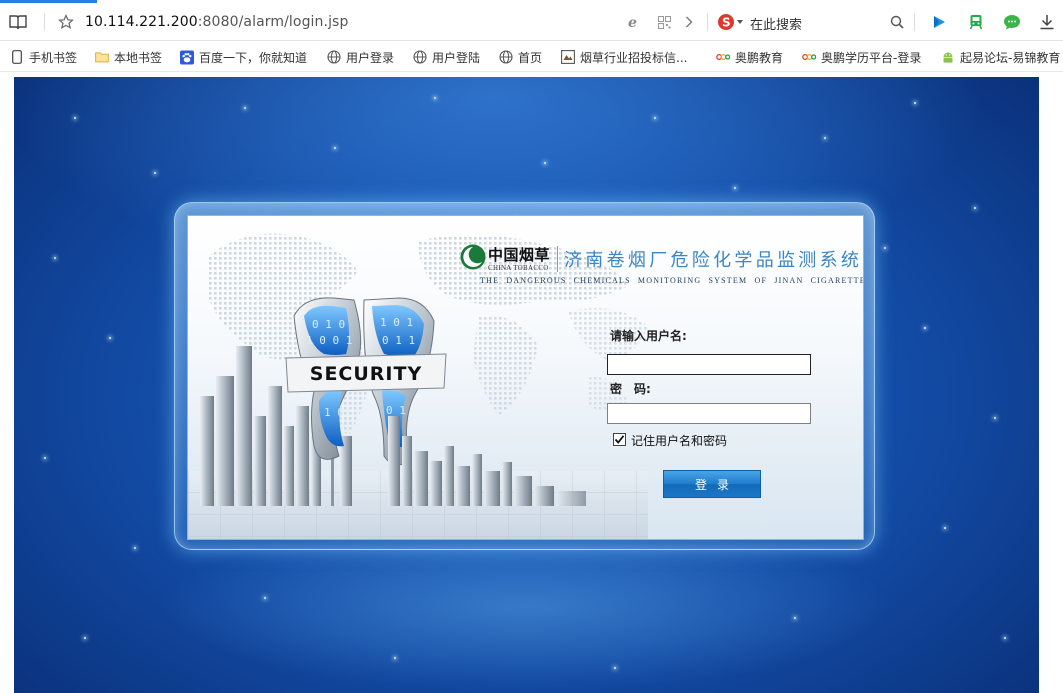 The height and width of the screenshot is (693, 1063). What do you see at coordinates (568, 57) in the screenshot?
I see `page-icon` at bounding box center [568, 57].